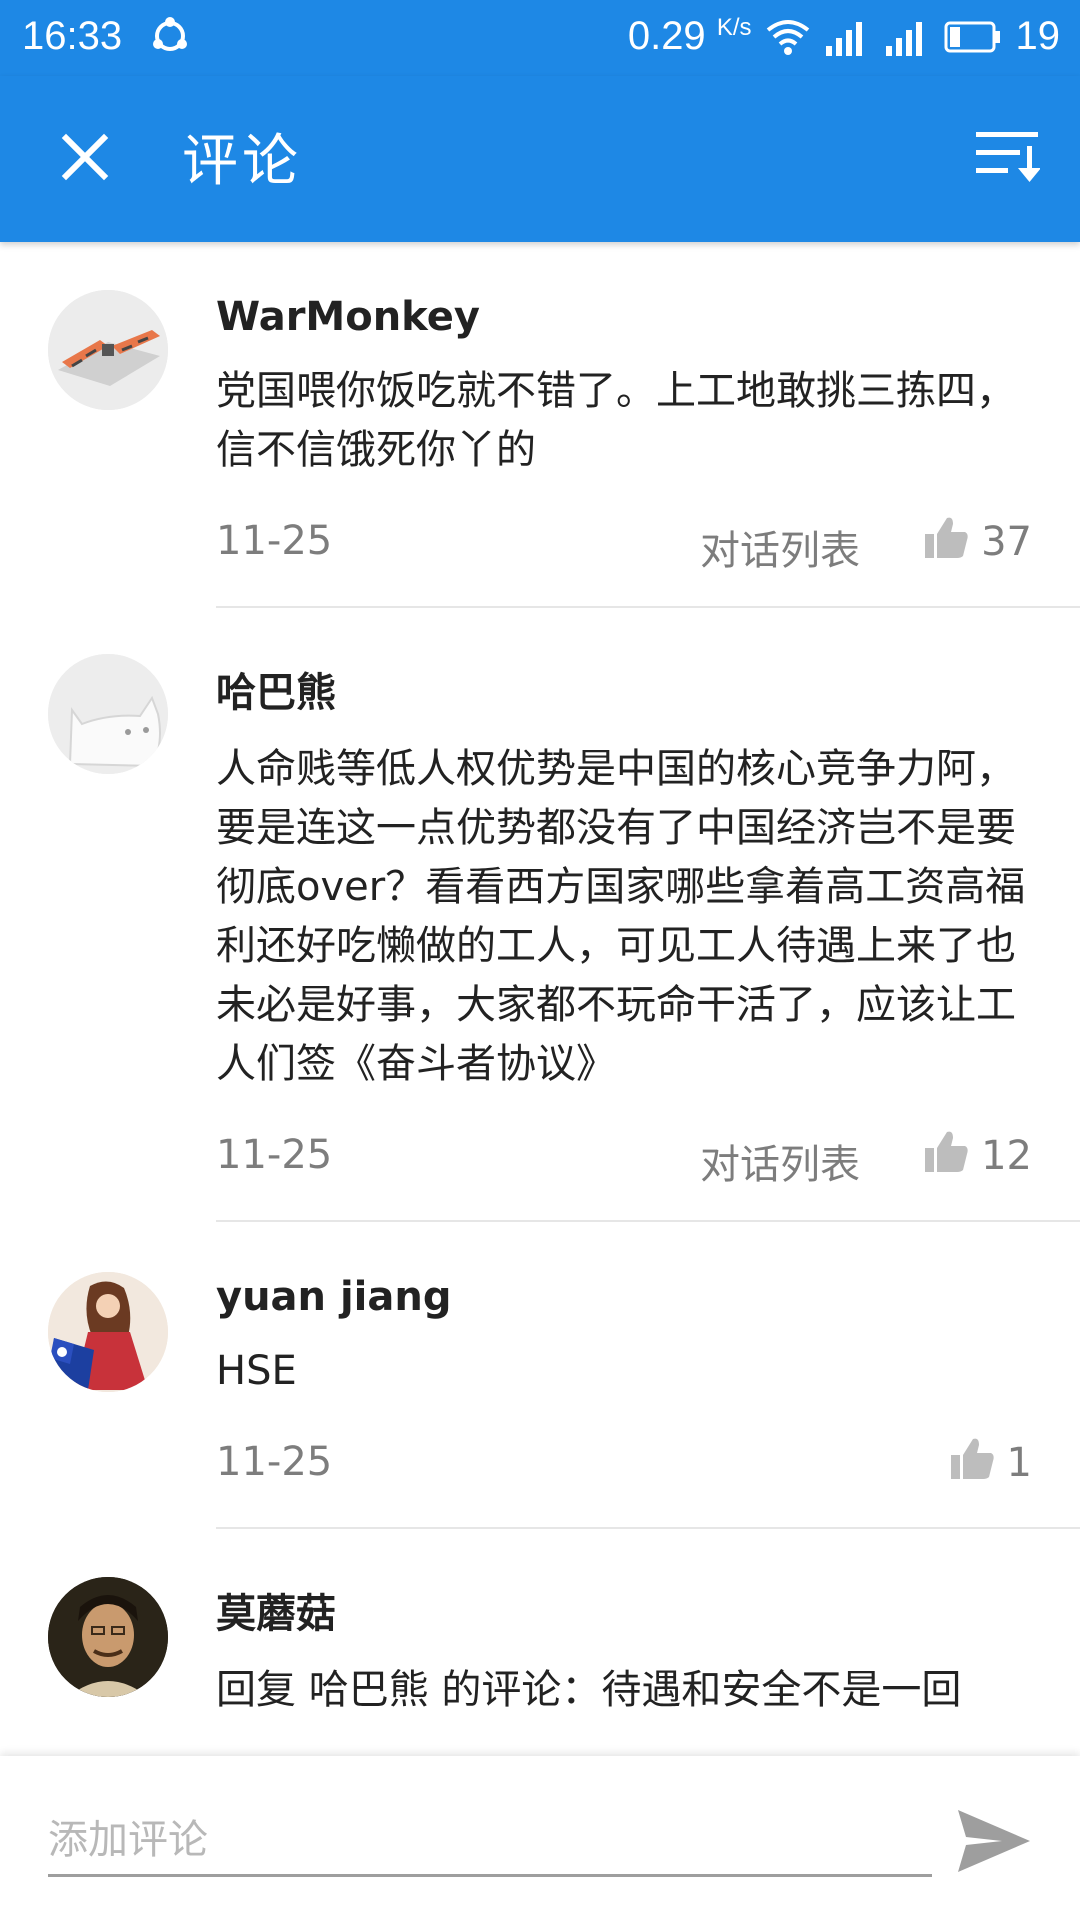 The height and width of the screenshot is (1920, 1080). Describe the element at coordinates (72, 36) in the screenshot. I see `status-time: 16:33` at that location.